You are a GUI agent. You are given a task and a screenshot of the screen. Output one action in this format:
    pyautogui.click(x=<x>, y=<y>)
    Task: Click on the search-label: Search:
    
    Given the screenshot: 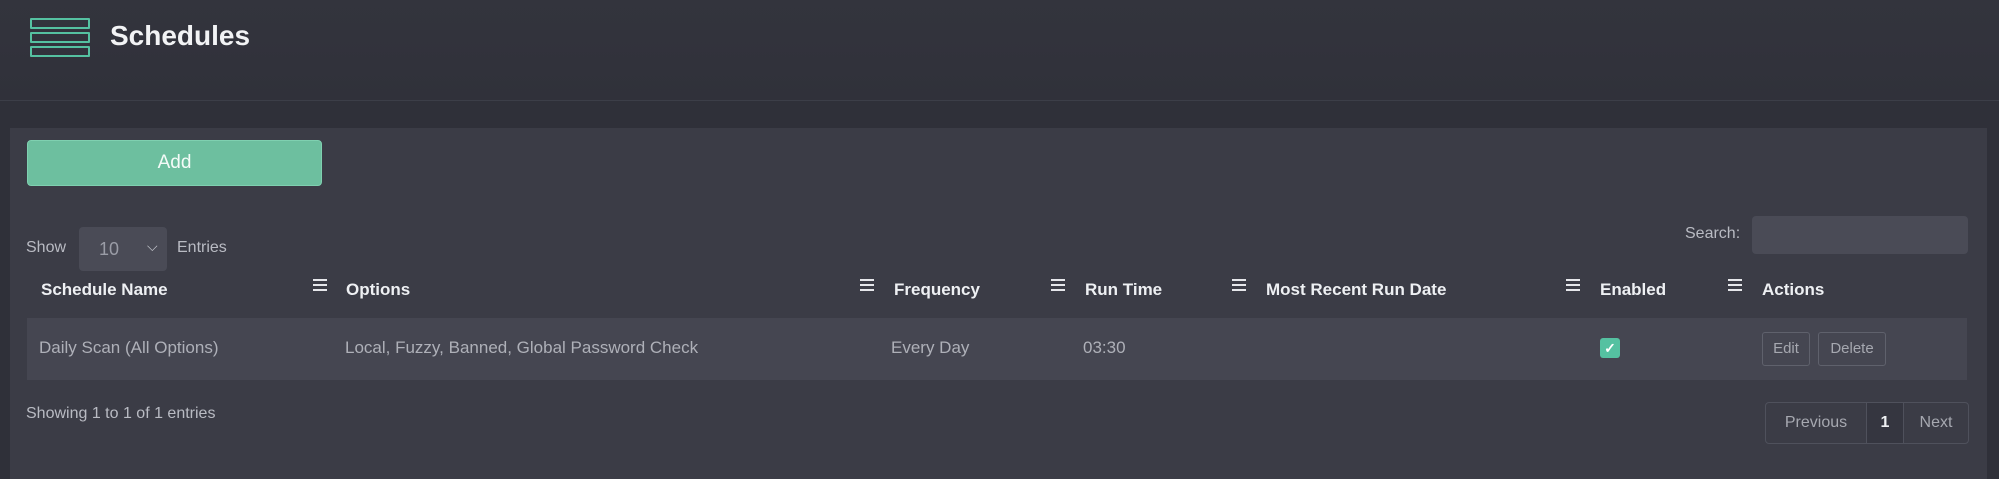 What is the action you would take?
    pyautogui.click(x=1713, y=233)
    